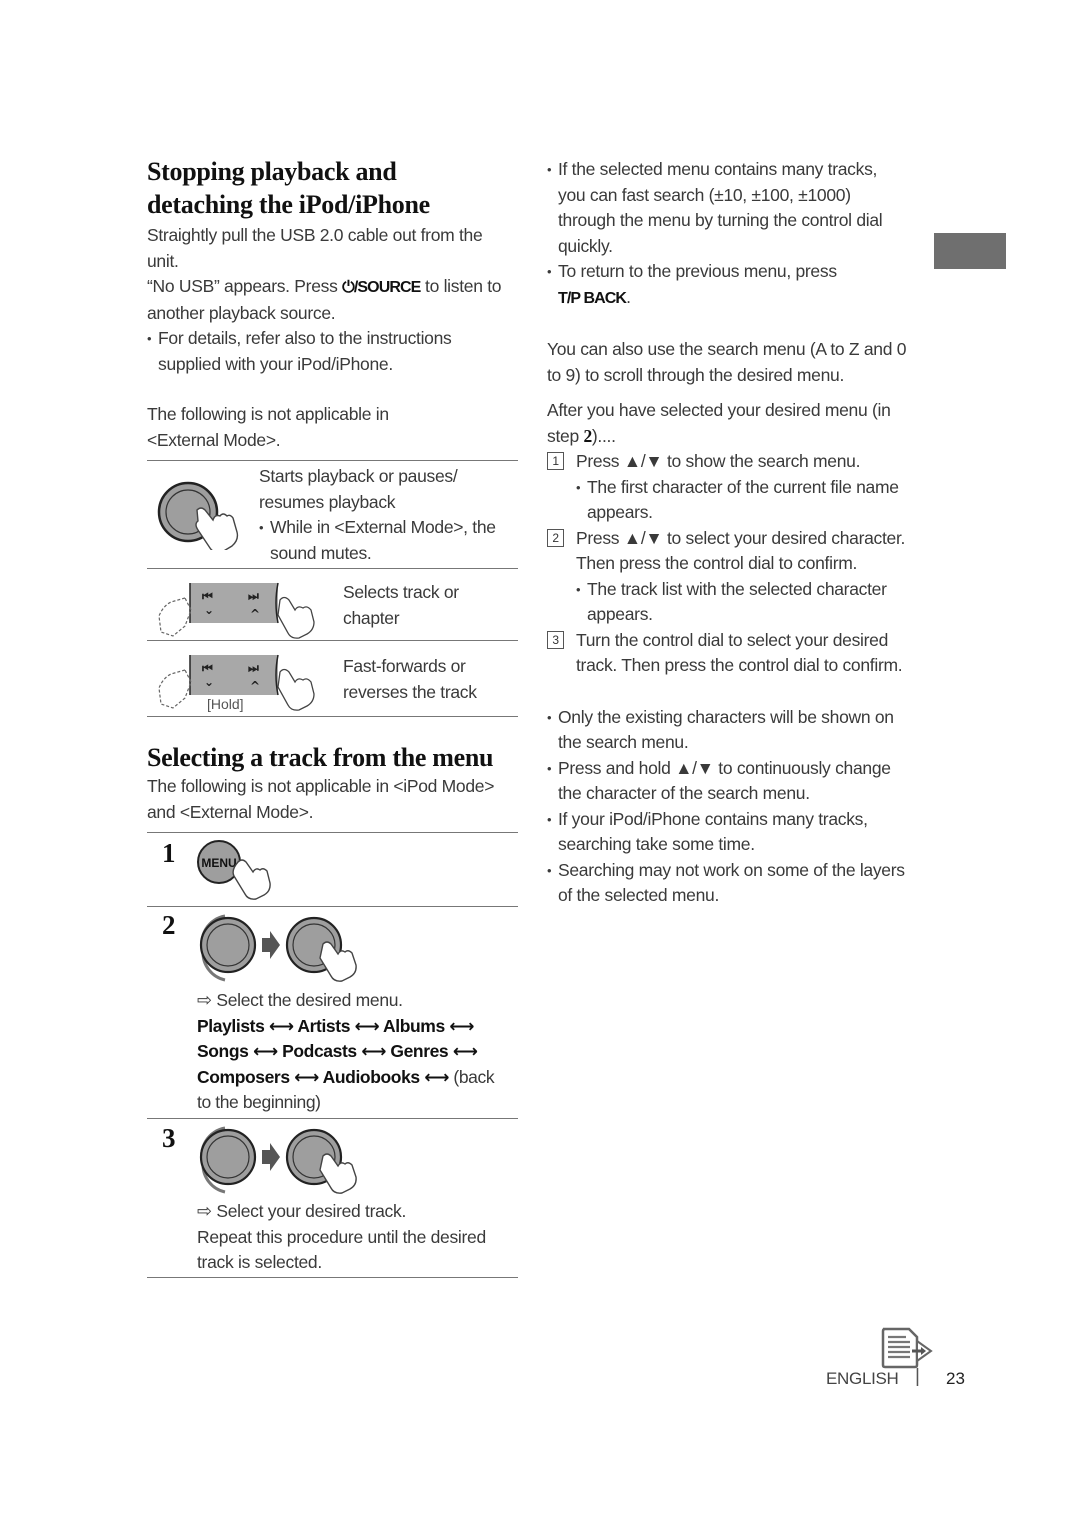  I want to click on language-side-tab, so click(970, 251).